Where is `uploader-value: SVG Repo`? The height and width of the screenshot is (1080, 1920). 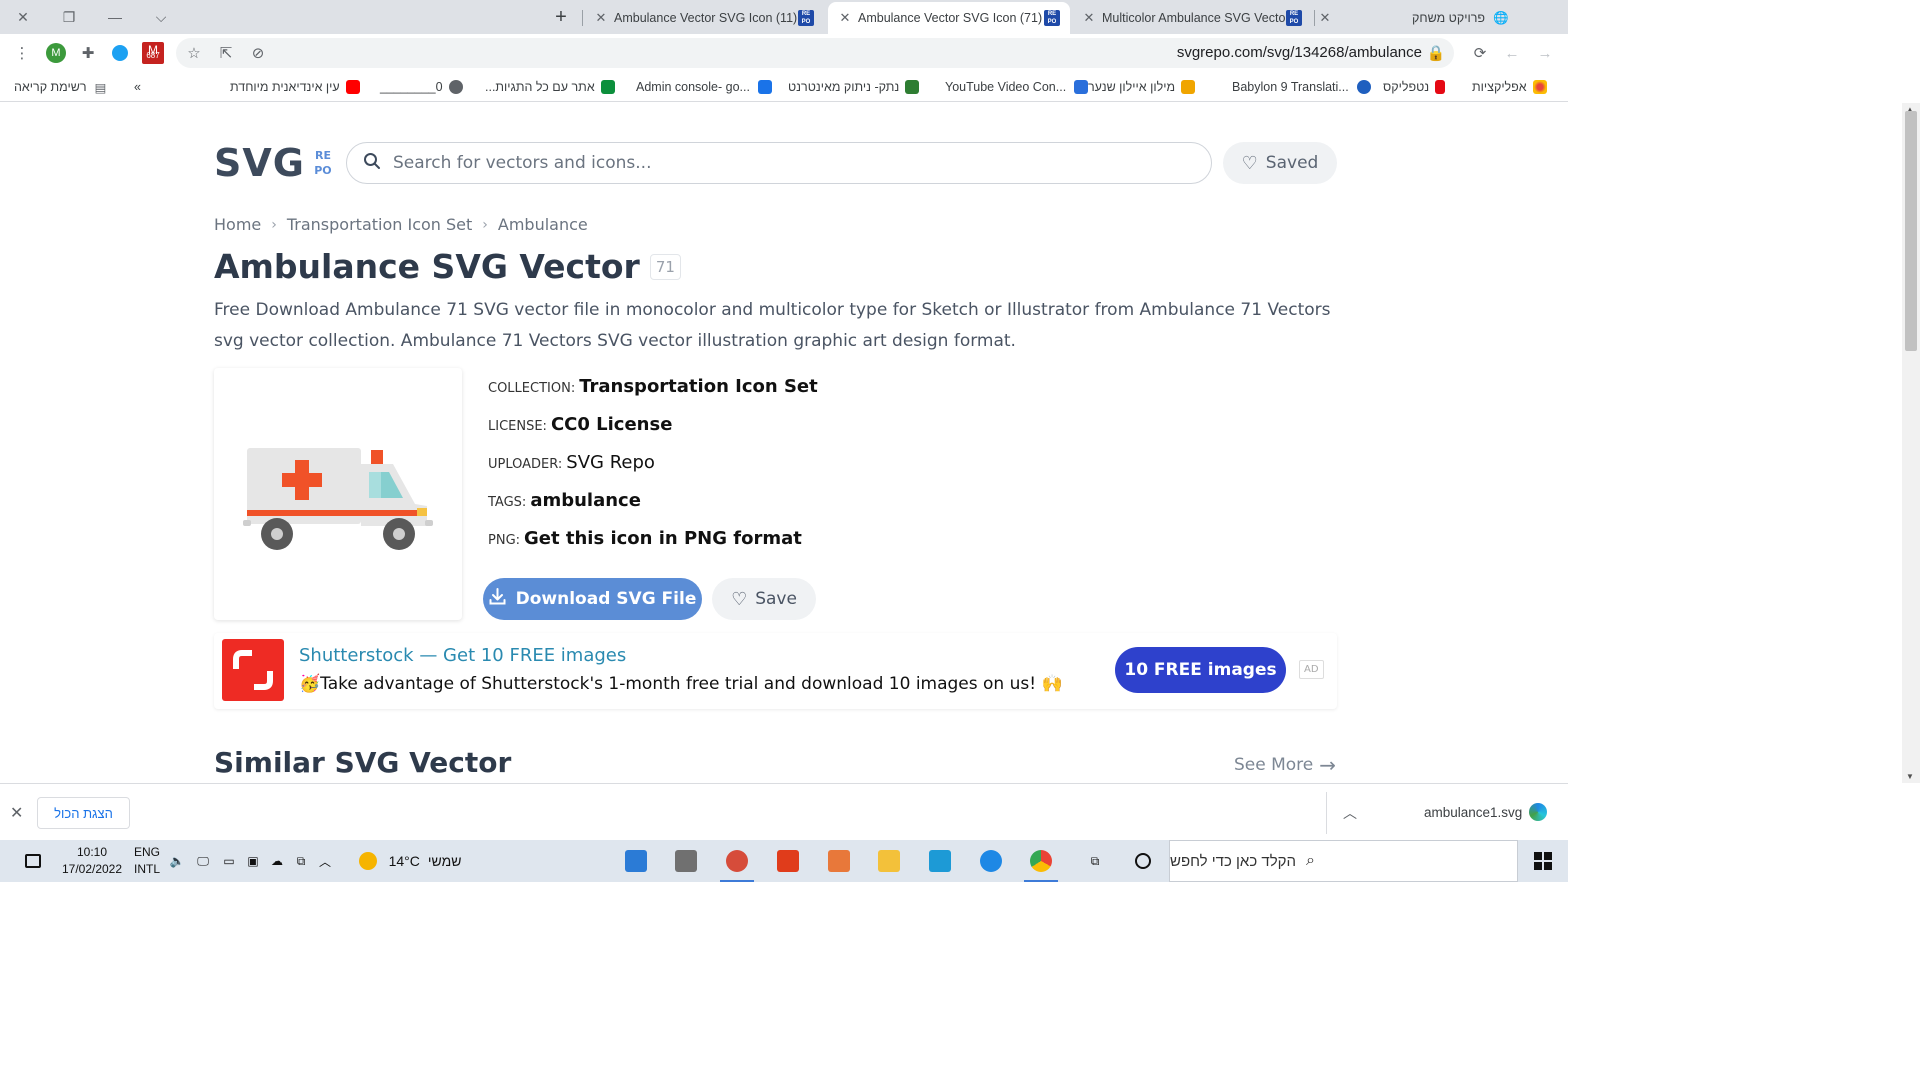 uploader-value: SVG Repo is located at coordinates (610, 462).